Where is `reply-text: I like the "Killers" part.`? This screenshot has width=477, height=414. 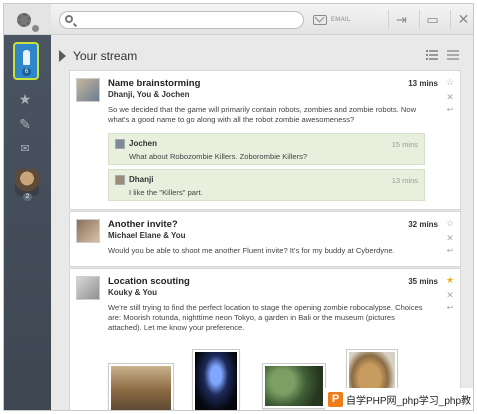 reply-text: I like the "Killers" part. is located at coordinates (166, 192).